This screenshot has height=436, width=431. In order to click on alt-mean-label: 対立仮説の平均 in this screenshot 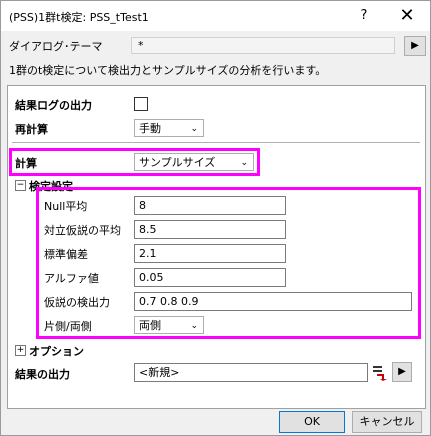, I will do `click(82, 230)`.